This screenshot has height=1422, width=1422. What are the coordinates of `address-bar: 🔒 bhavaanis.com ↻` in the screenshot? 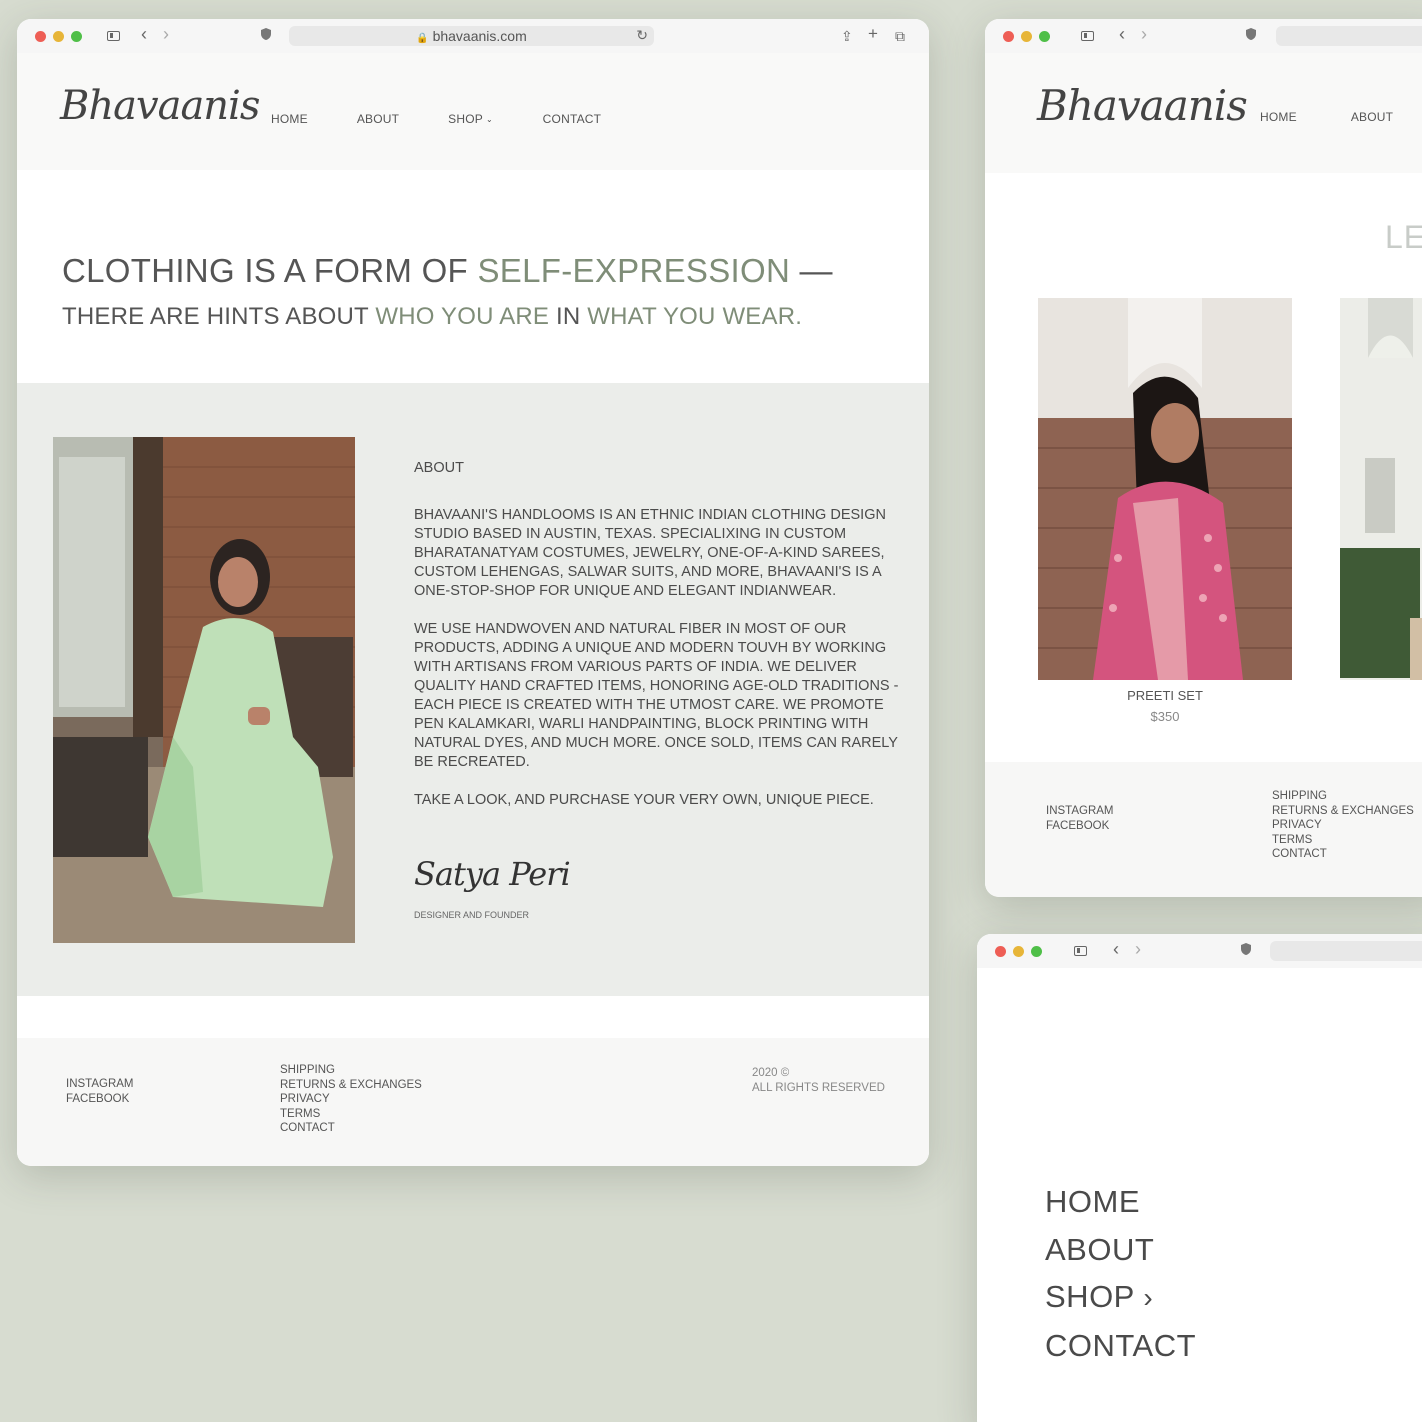 It's located at (471, 36).